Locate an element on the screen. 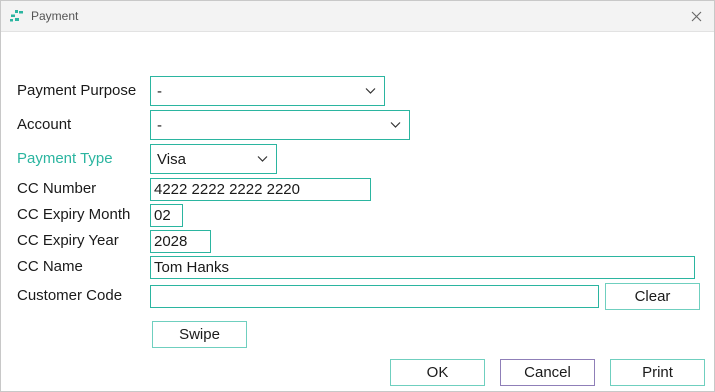  clear-button: Clear is located at coordinates (652, 296).